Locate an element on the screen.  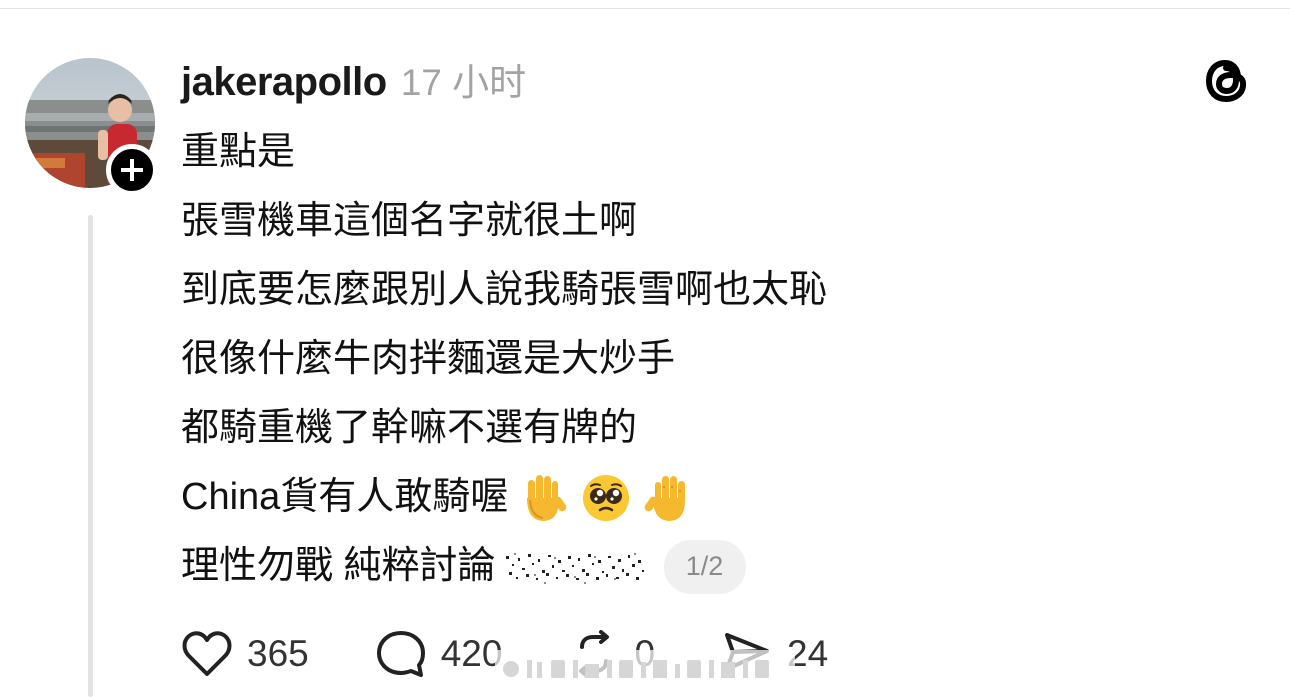
post-line: 理性勿戰 純粹討論 1/2 is located at coordinates (504, 566).